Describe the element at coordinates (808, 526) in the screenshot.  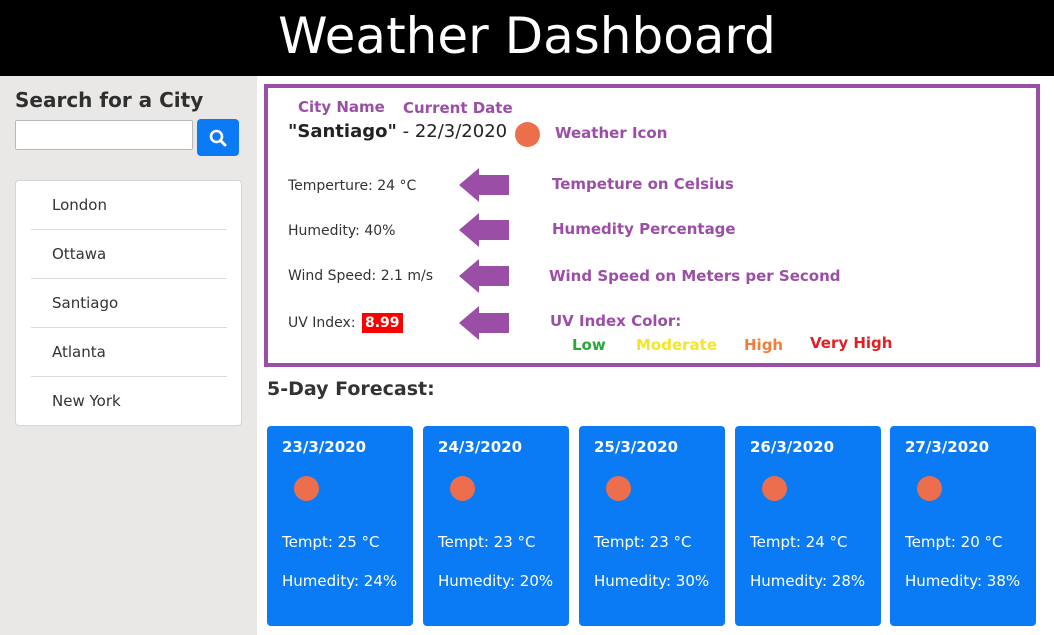
I see `forecast-card: 26/3/2020 Tempt: 24 °C Humedity: 28%` at that location.